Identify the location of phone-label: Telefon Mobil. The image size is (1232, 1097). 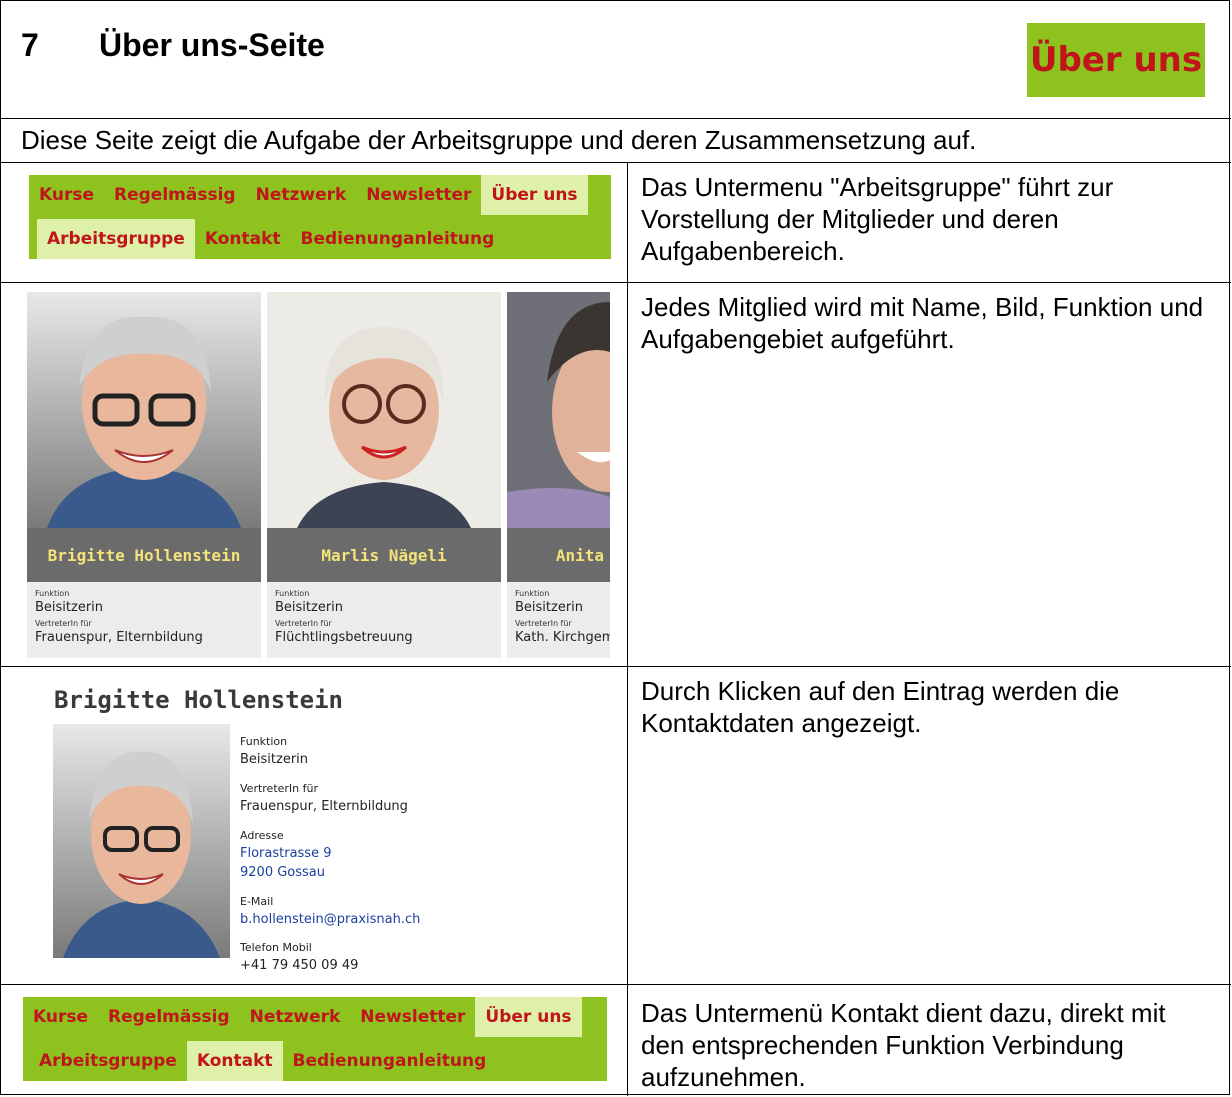
(276, 947).